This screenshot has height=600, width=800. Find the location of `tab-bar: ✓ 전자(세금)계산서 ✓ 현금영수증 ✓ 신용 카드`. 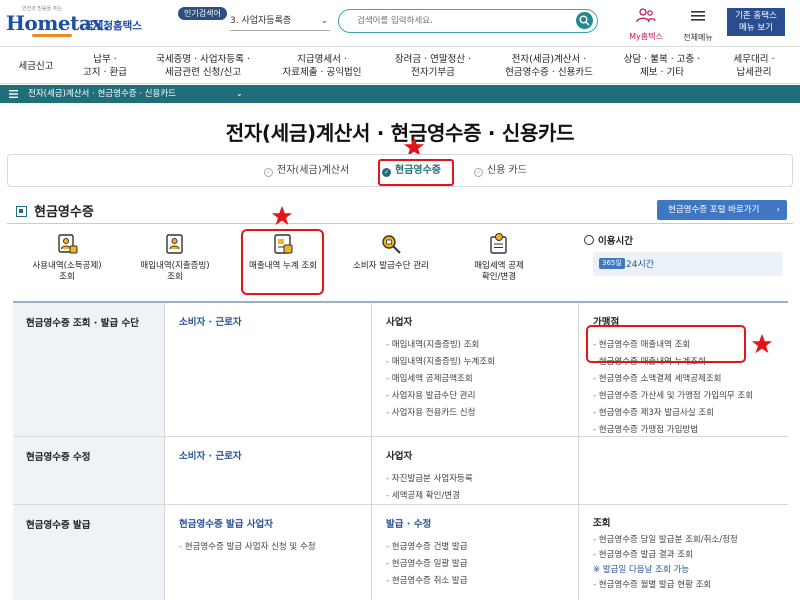

tab-bar: ✓ 전자(세금)계산서 ✓ 현금영수증 ✓ 신용 카드 is located at coordinates (400, 170).